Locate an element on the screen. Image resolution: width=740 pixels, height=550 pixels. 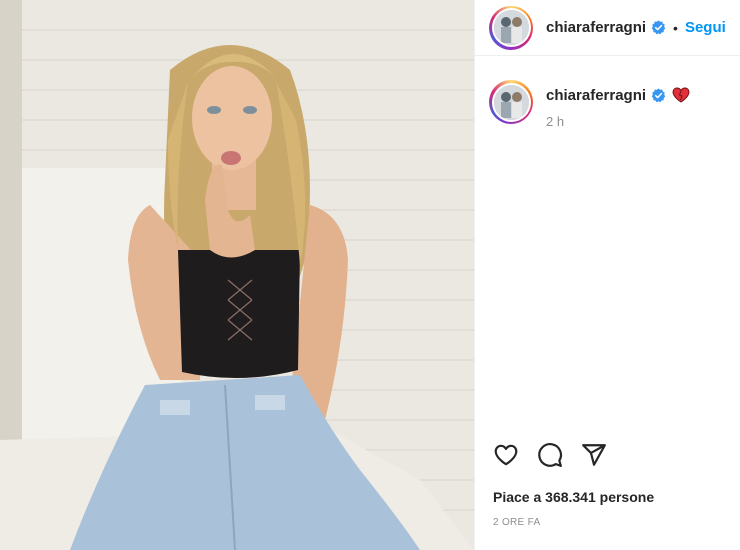
heart-outline-icon is located at coordinates (506, 455).